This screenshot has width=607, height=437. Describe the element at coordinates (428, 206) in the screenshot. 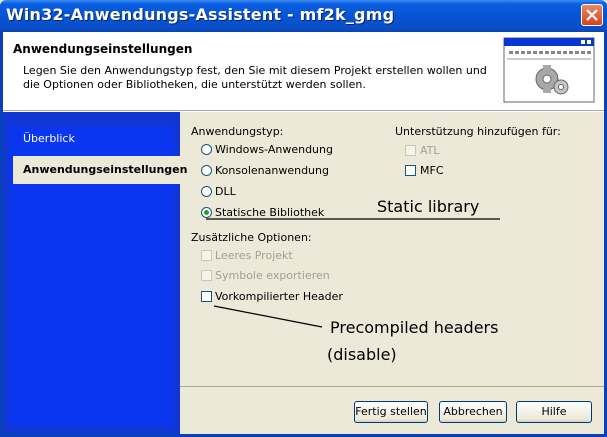

I see `annotation-static-library: Static library` at that location.